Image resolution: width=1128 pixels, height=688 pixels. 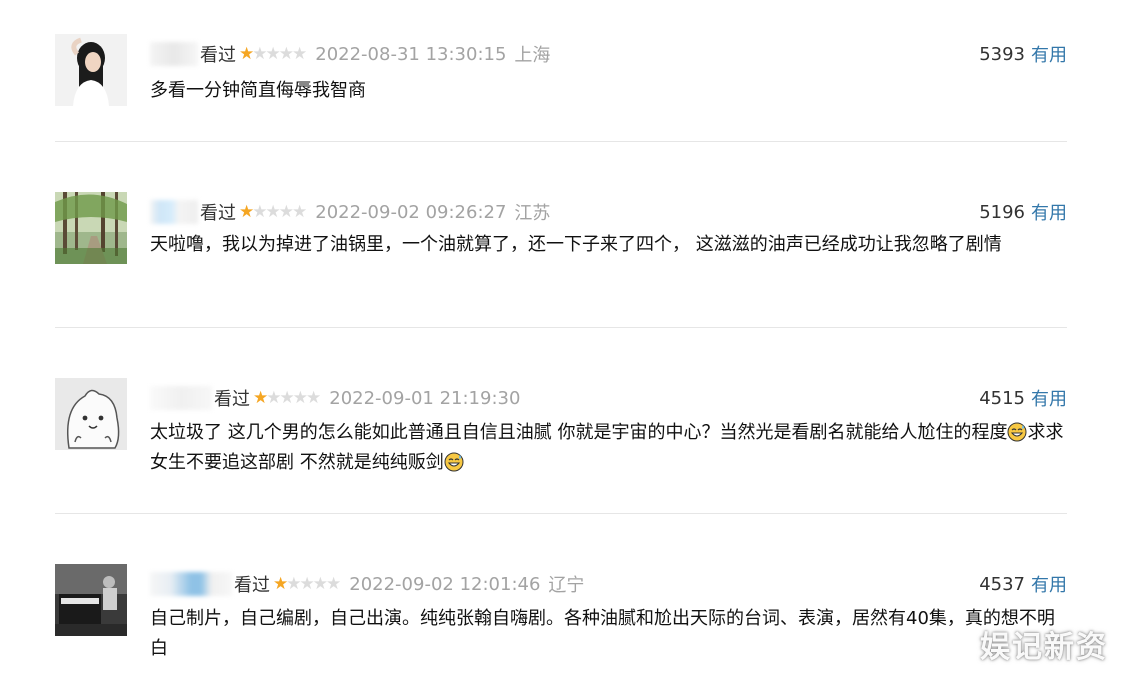 I want to click on vote-count: 4515, so click(x=1002, y=398).